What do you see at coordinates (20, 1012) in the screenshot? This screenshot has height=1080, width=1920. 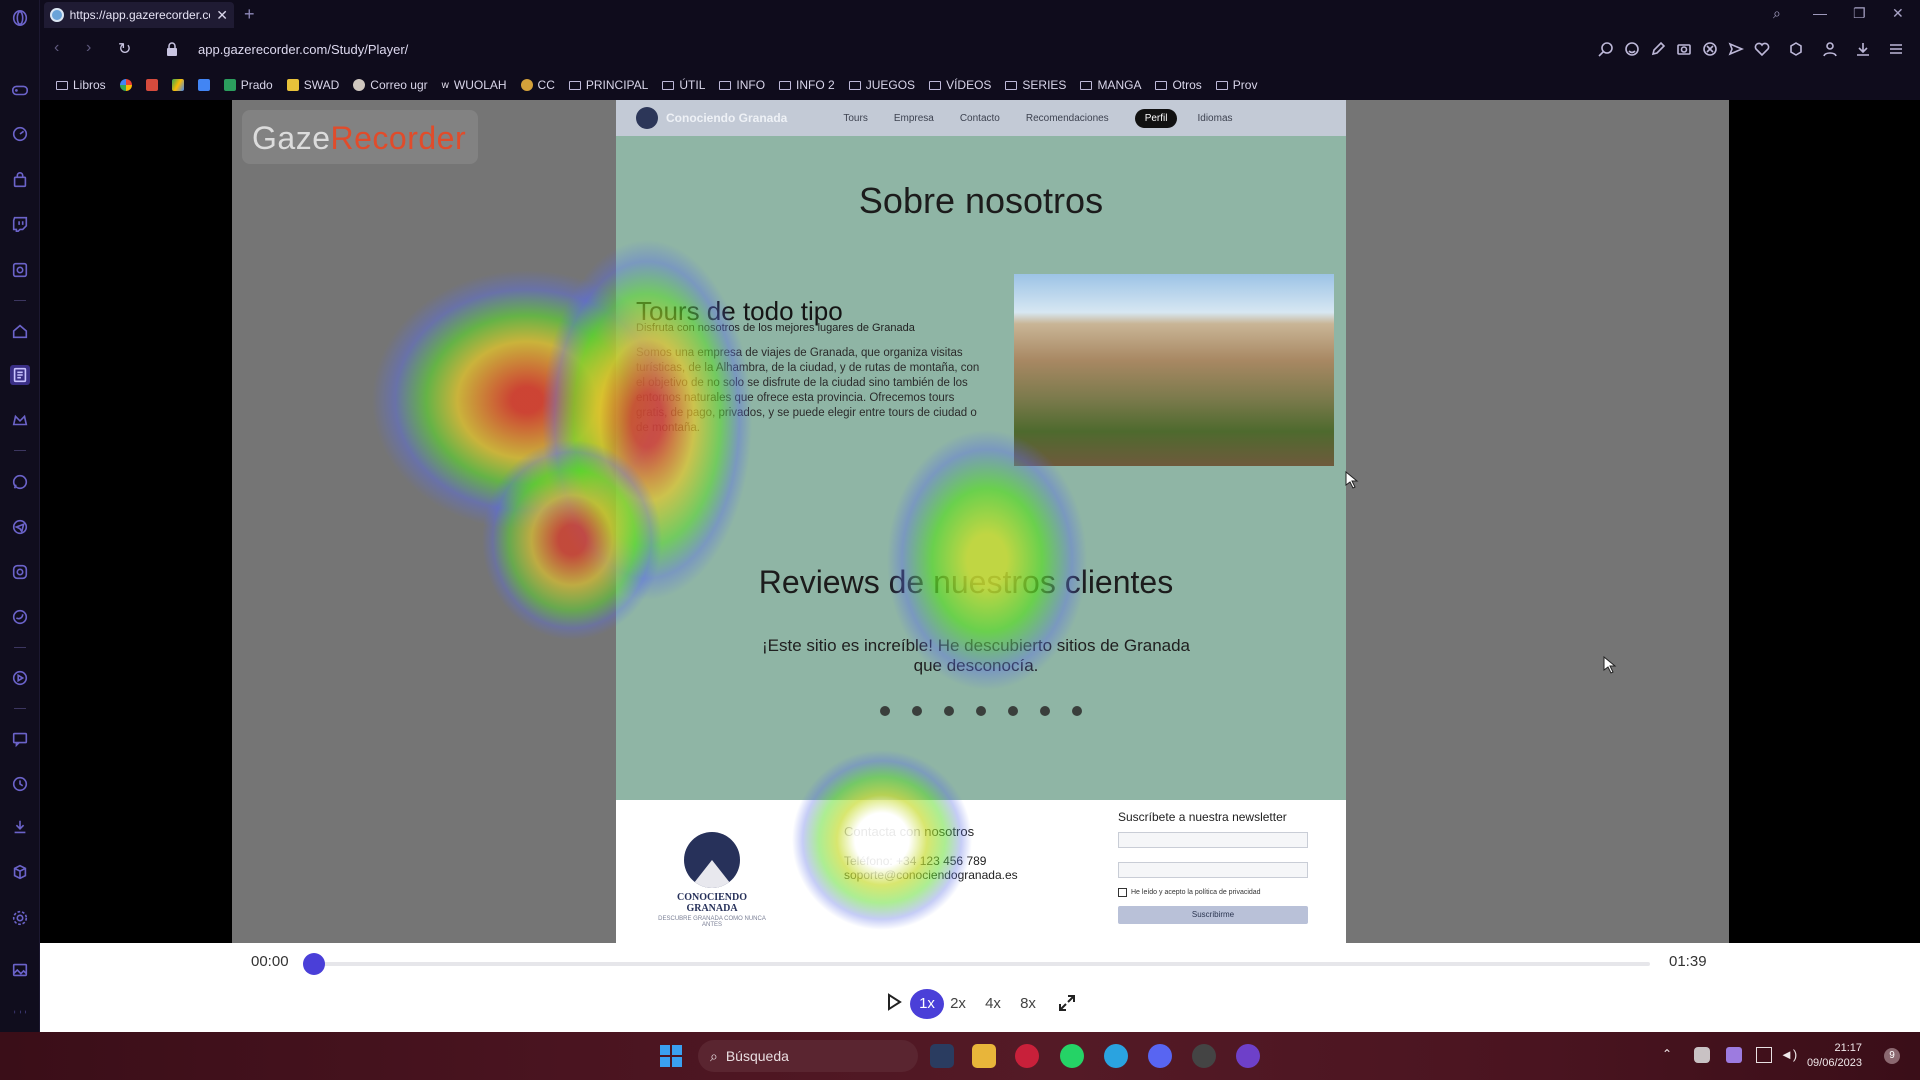 I see `more-dots-icon` at bounding box center [20, 1012].